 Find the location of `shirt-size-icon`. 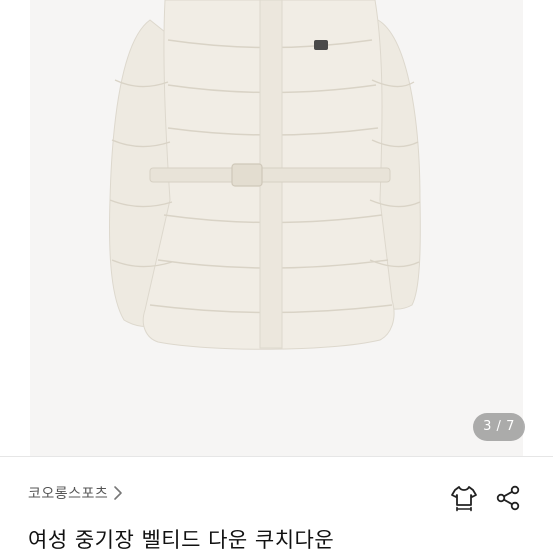

shirt-size-icon is located at coordinates (464, 498).